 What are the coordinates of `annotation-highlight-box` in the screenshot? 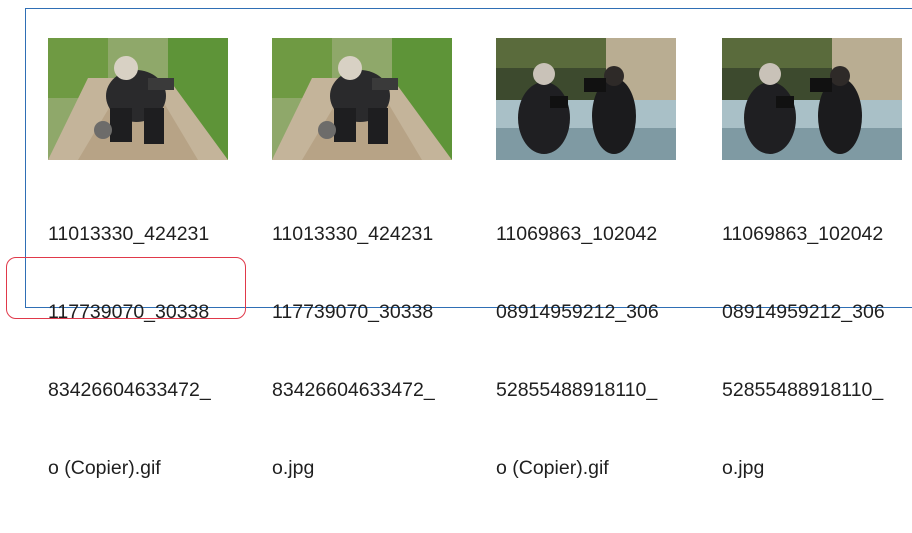 It's located at (126, 288).